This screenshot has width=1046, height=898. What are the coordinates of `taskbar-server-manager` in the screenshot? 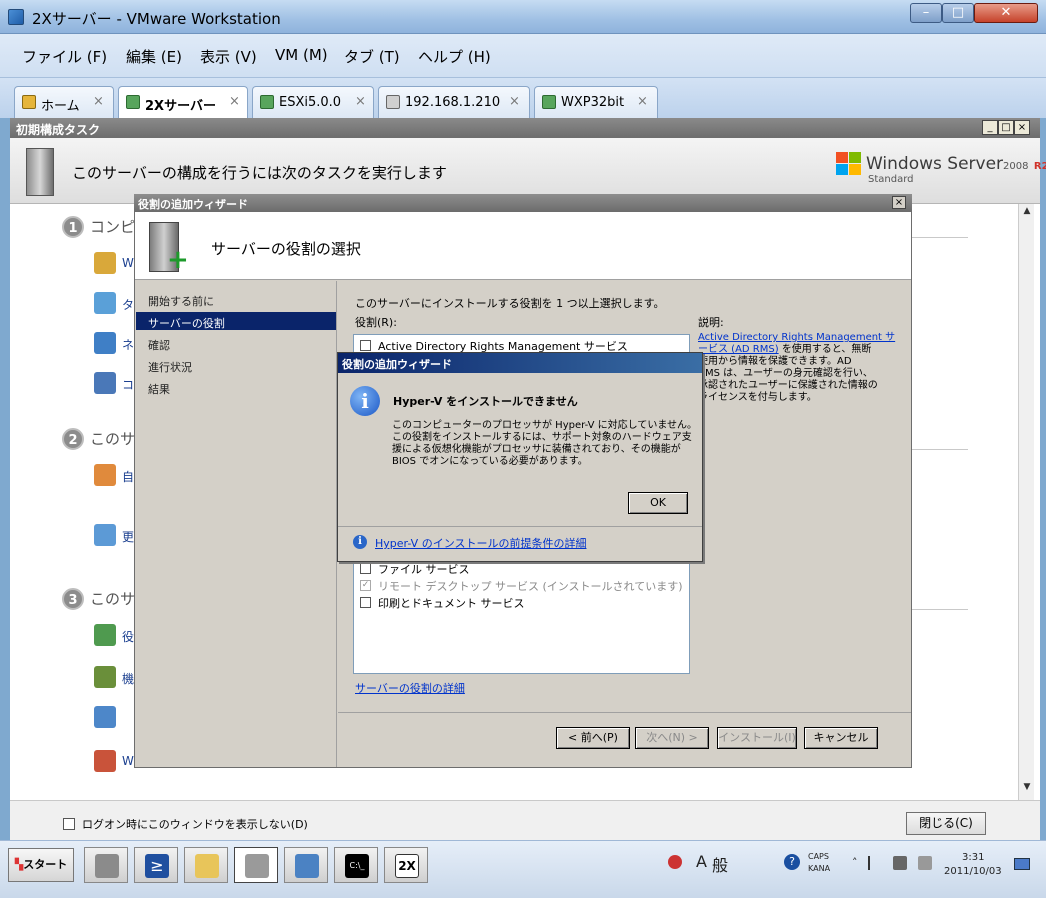 It's located at (106, 865).